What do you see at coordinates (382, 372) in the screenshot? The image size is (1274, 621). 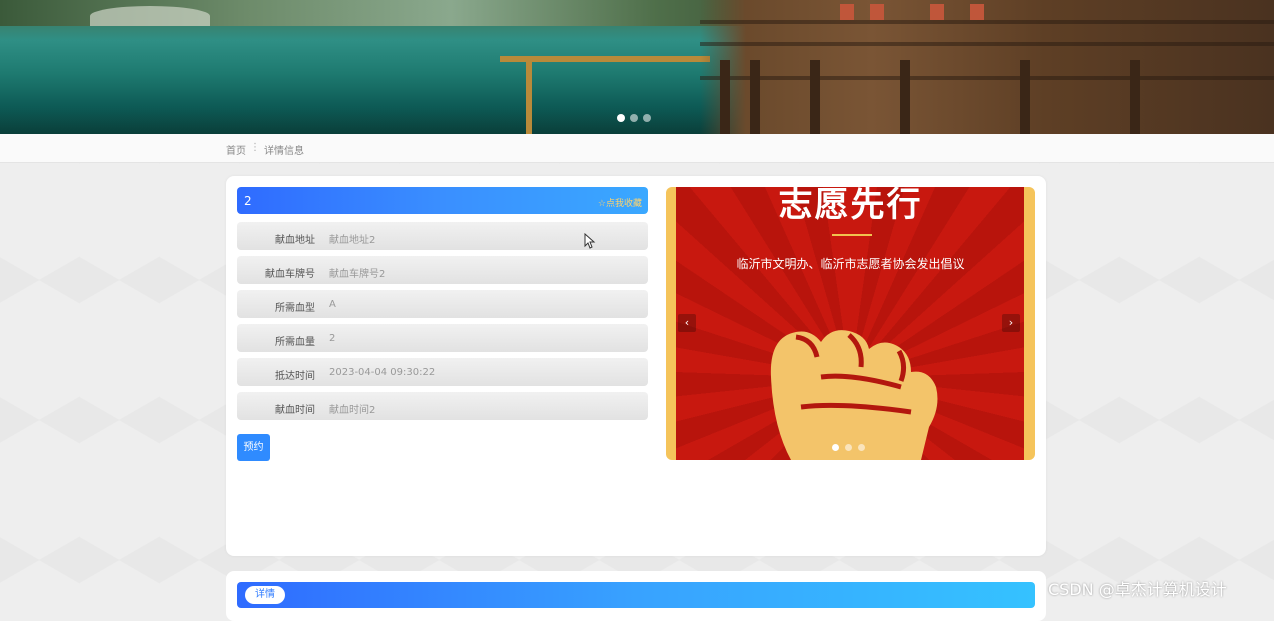 I see `field-value: 2023-04-04 09:30:22` at bounding box center [382, 372].